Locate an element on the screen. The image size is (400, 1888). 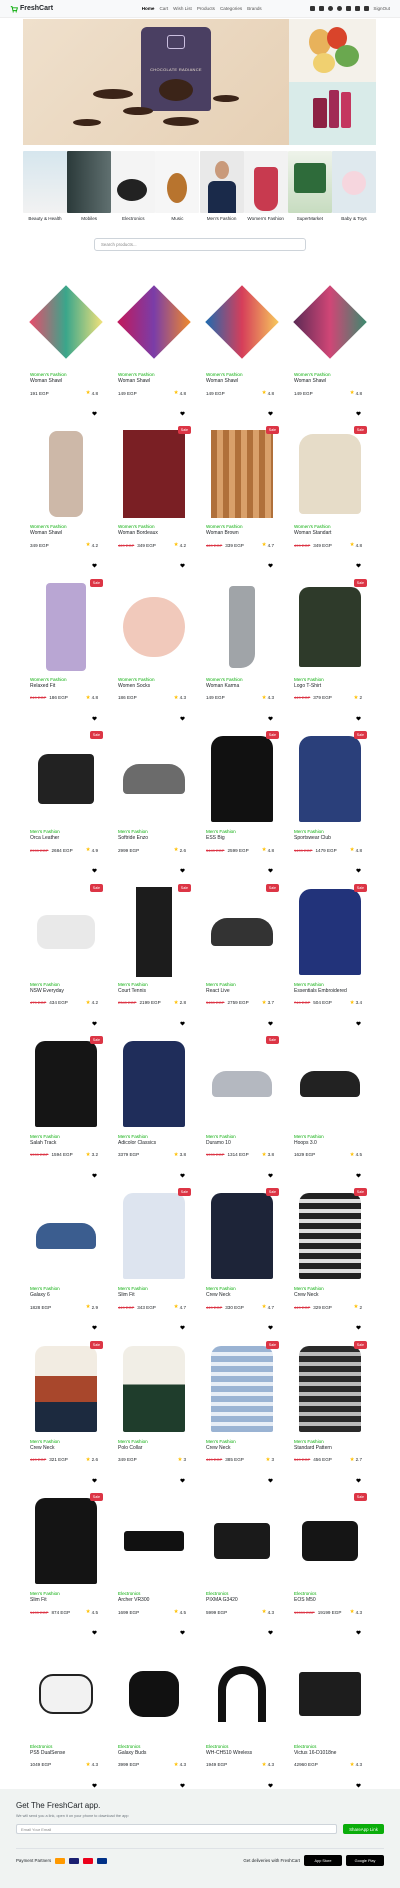
category-card: Women's Fashion is located at coordinates (265, 186).